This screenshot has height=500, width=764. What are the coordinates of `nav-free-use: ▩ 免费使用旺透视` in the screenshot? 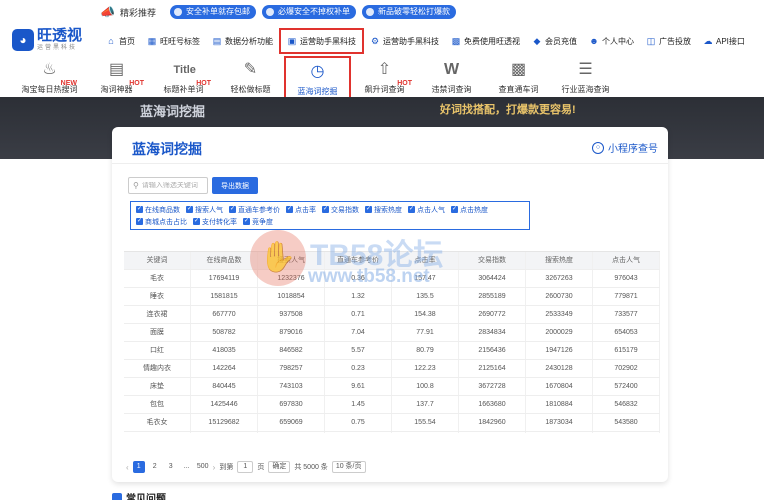 It's located at (485, 41).